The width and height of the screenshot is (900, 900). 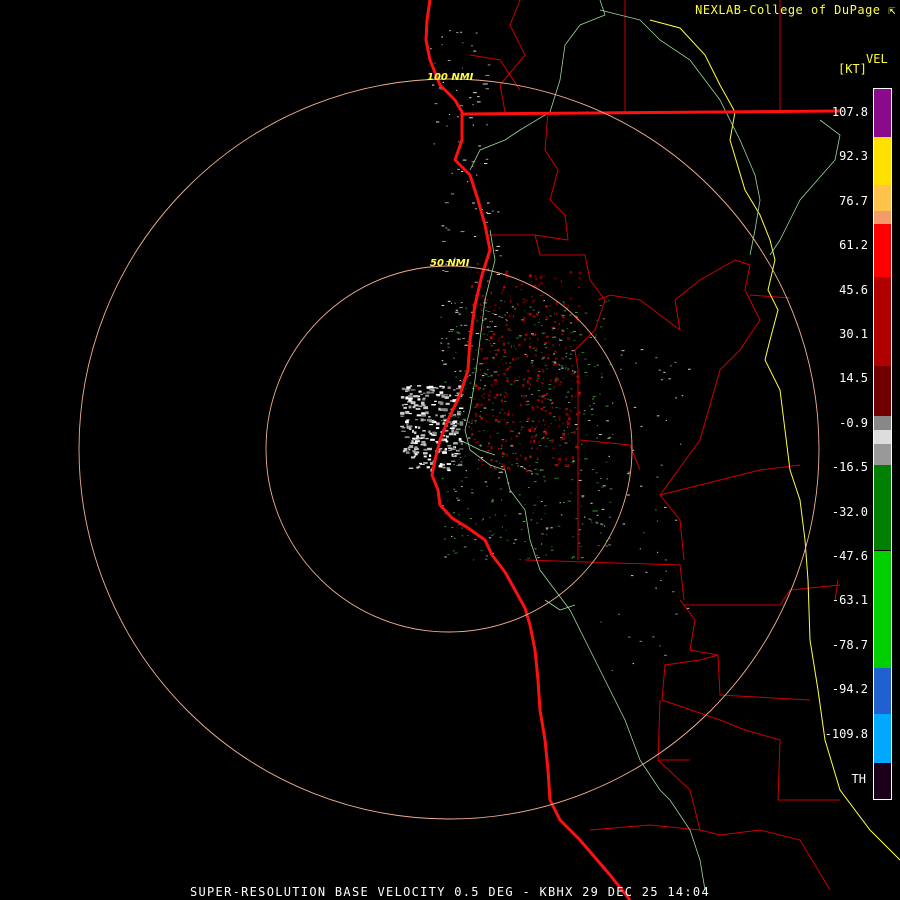 I want to click on colorbar-tick-label: 107.8, so click(x=849, y=112).